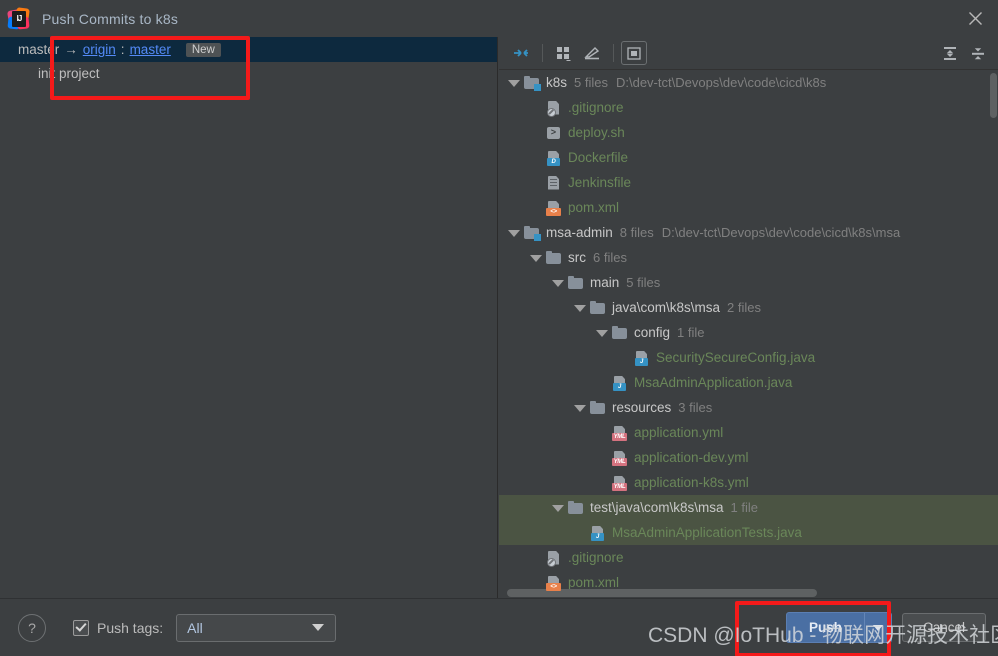 The width and height of the screenshot is (998, 656). What do you see at coordinates (978, 53) in the screenshot?
I see `collapse-all-icon` at bounding box center [978, 53].